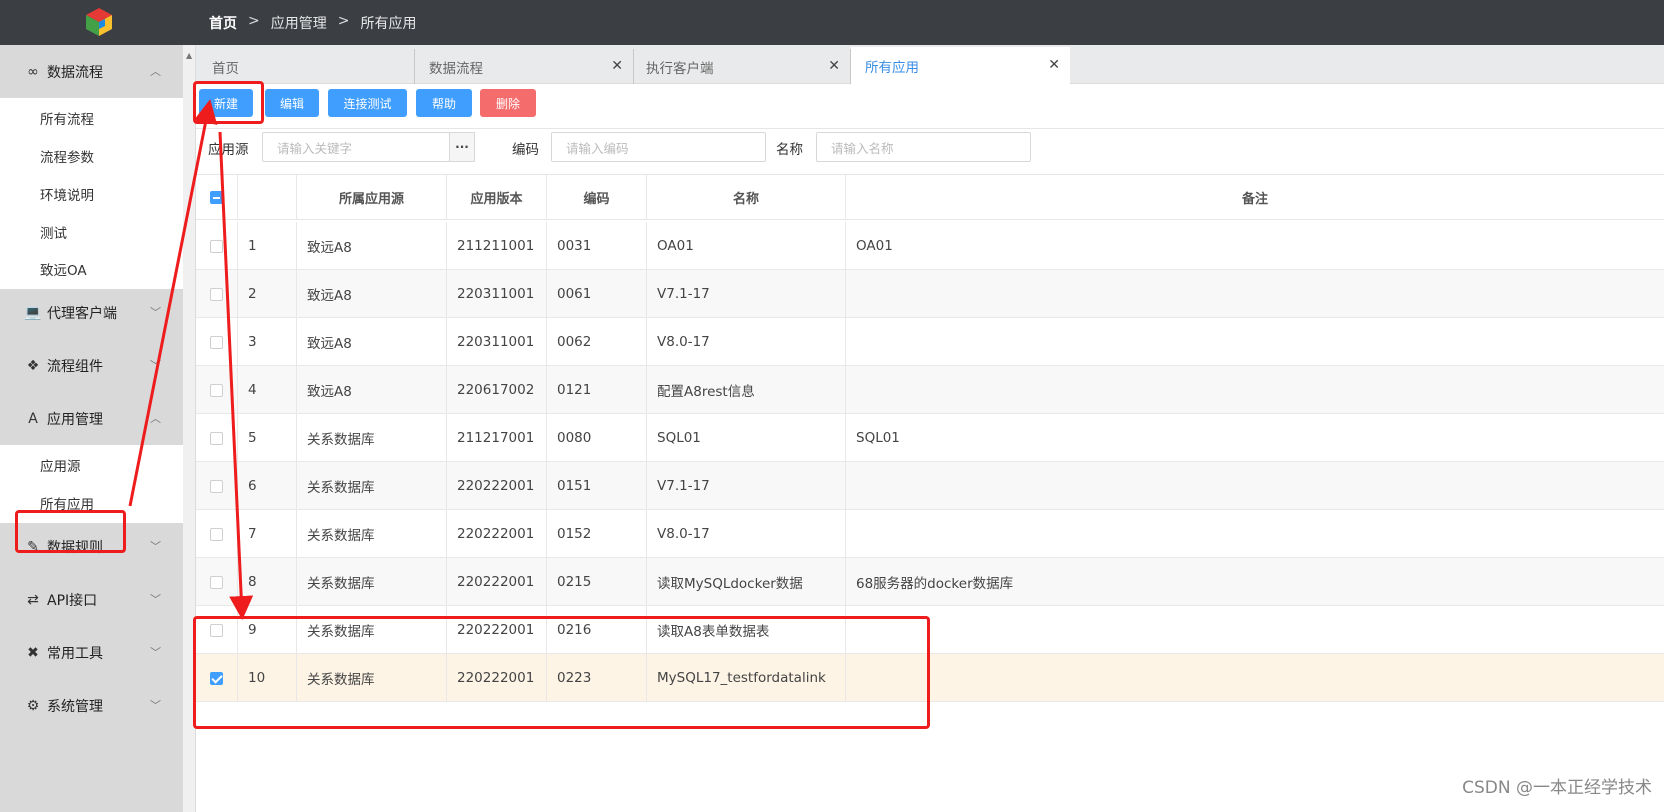 The width and height of the screenshot is (1664, 812). I want to click on header-name: 名称, so click(746, 197).